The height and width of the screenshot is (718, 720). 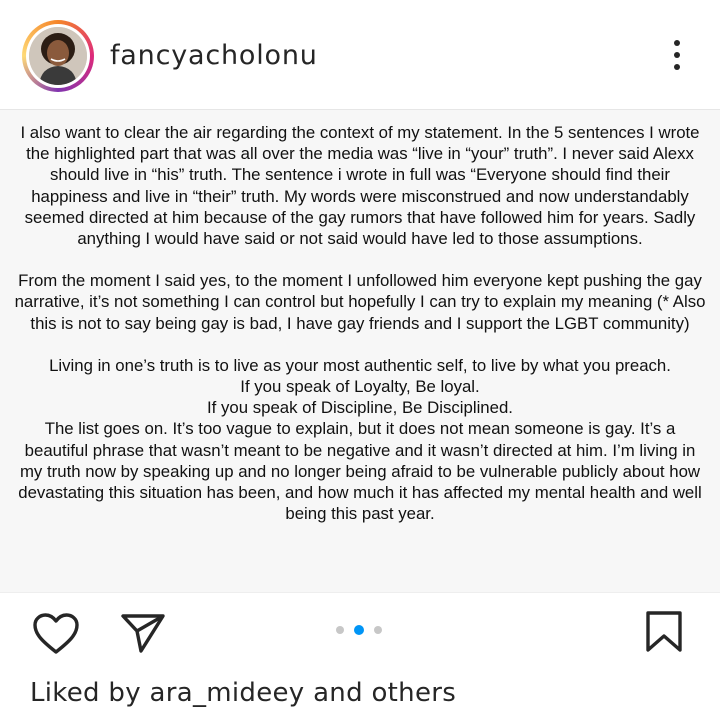 I want to click on likes-summary: Liked by ara_mideey and others, so click(x=243, y=693).